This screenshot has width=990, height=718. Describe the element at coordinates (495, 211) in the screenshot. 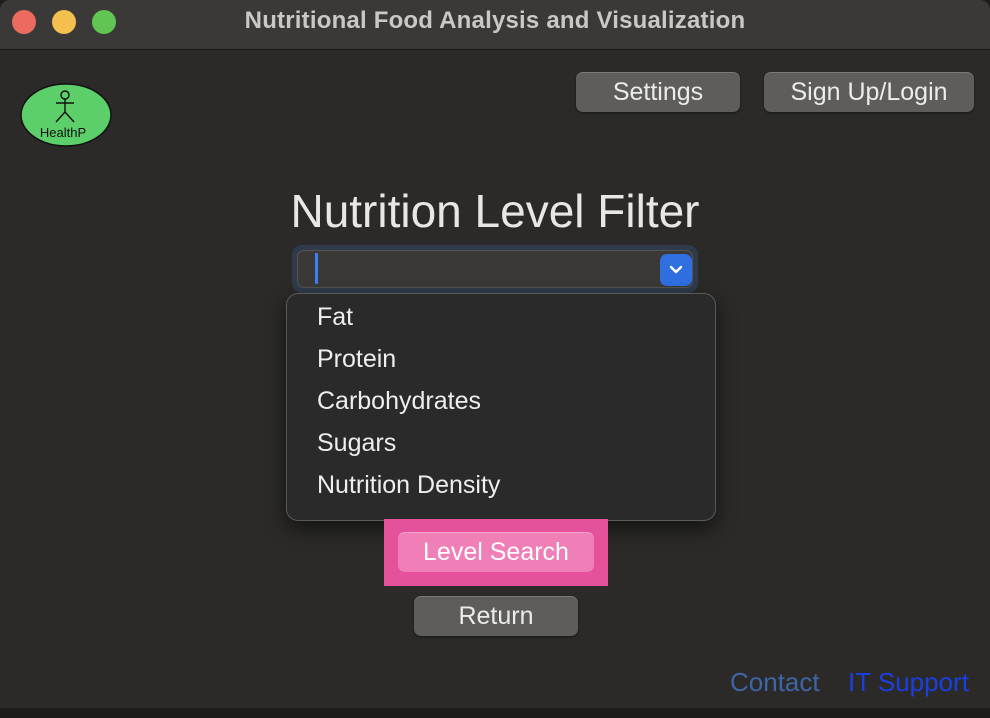

I see `page-title: Nutrition Level Filter` at that location.